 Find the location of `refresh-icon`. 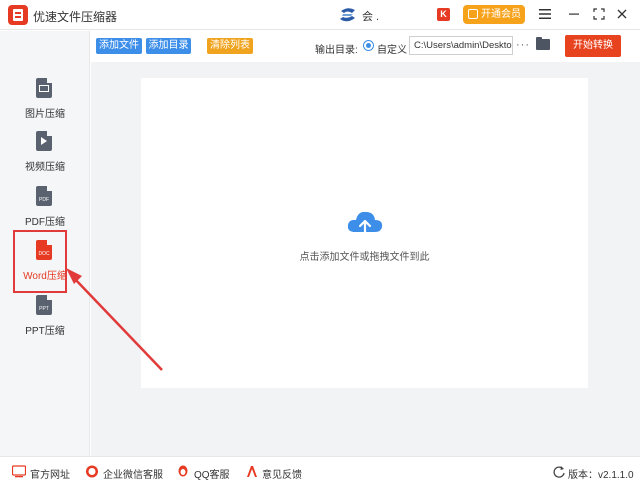

refresh-icon is located at coordinates (559, 471).